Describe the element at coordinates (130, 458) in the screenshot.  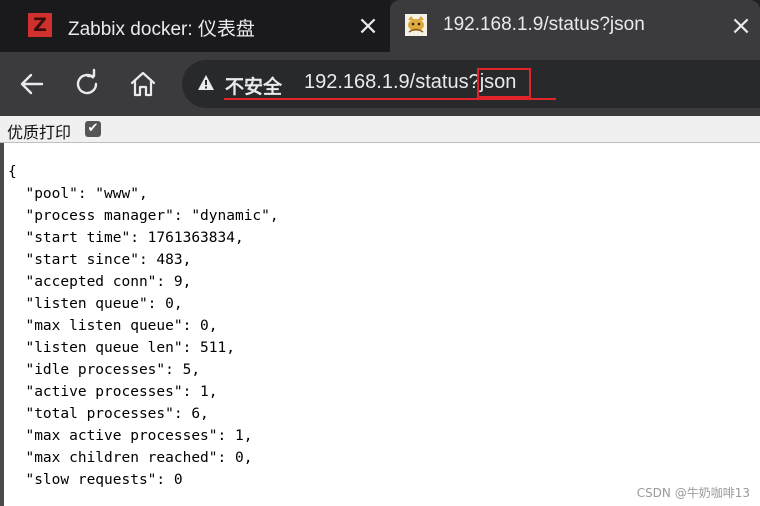
I see `json-line: "max children reached": 0,` at that location.